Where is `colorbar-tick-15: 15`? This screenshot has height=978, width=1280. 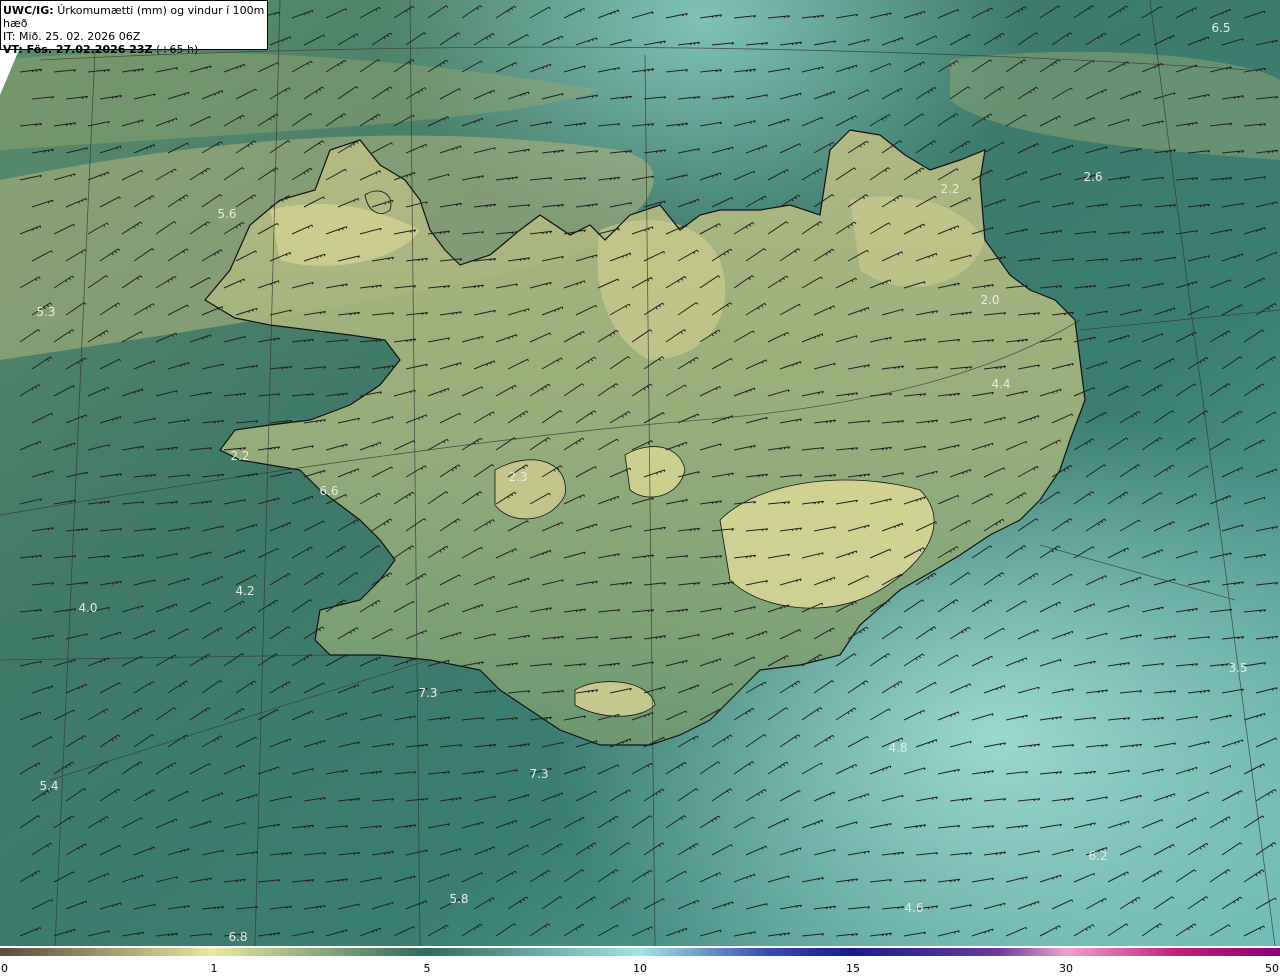 colorbar-tick-15: 15 is located at coordinates (853, 968).